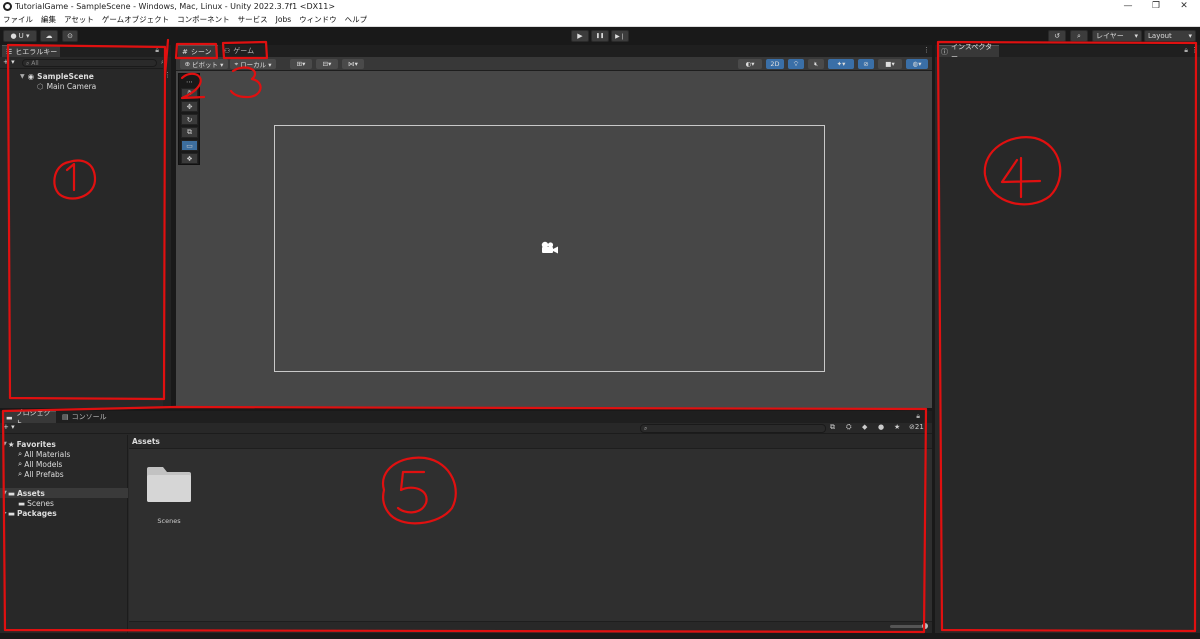  What do you see at coordinates (1184, 6) in the screenshot?
I see `close-button: ✕` at bounding box center [1184, 6].